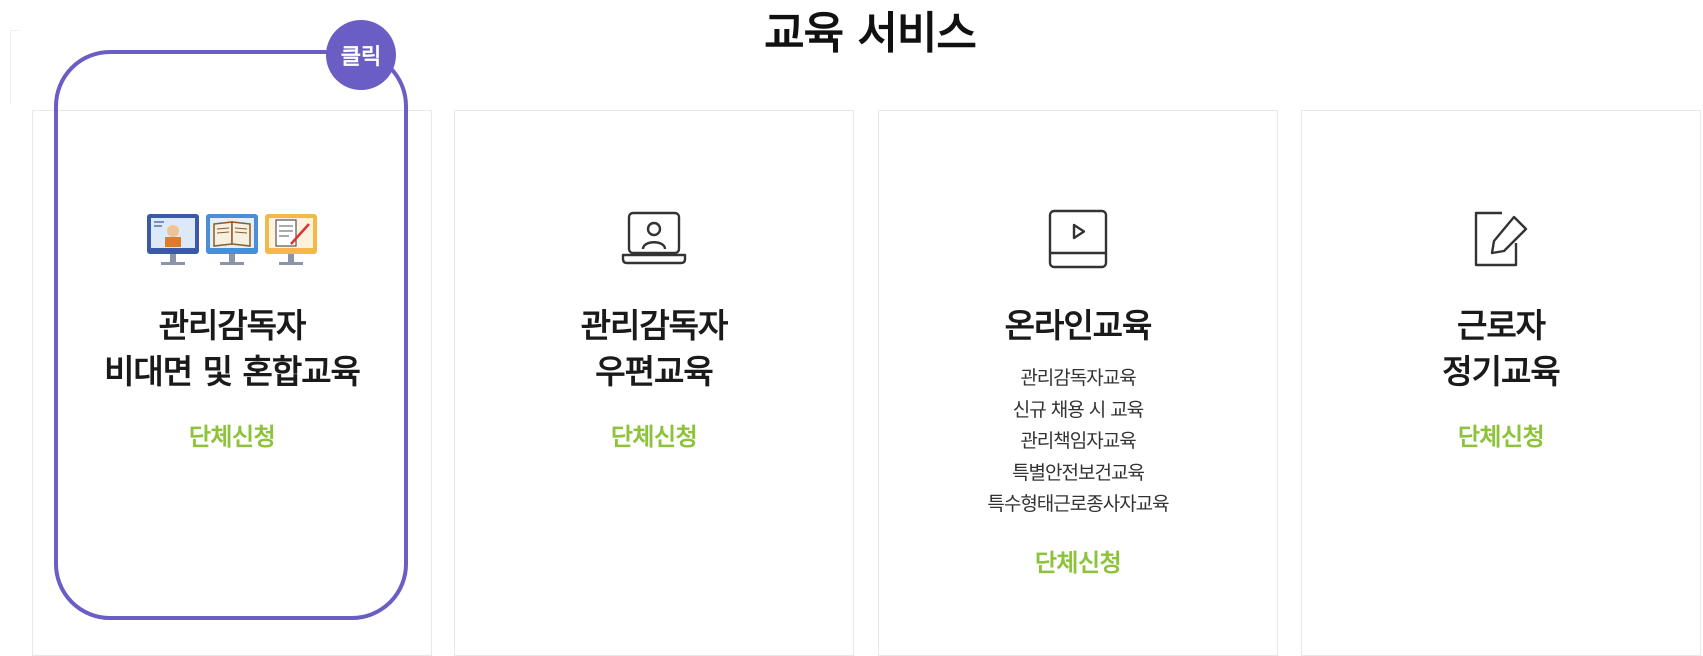 Image resolution: width=1703 pixels, height=656 pixels. What do you see at coordinates (654, 239) in the screenshot?
I see `laptop-user-icon` at bounding box center [654, 239].